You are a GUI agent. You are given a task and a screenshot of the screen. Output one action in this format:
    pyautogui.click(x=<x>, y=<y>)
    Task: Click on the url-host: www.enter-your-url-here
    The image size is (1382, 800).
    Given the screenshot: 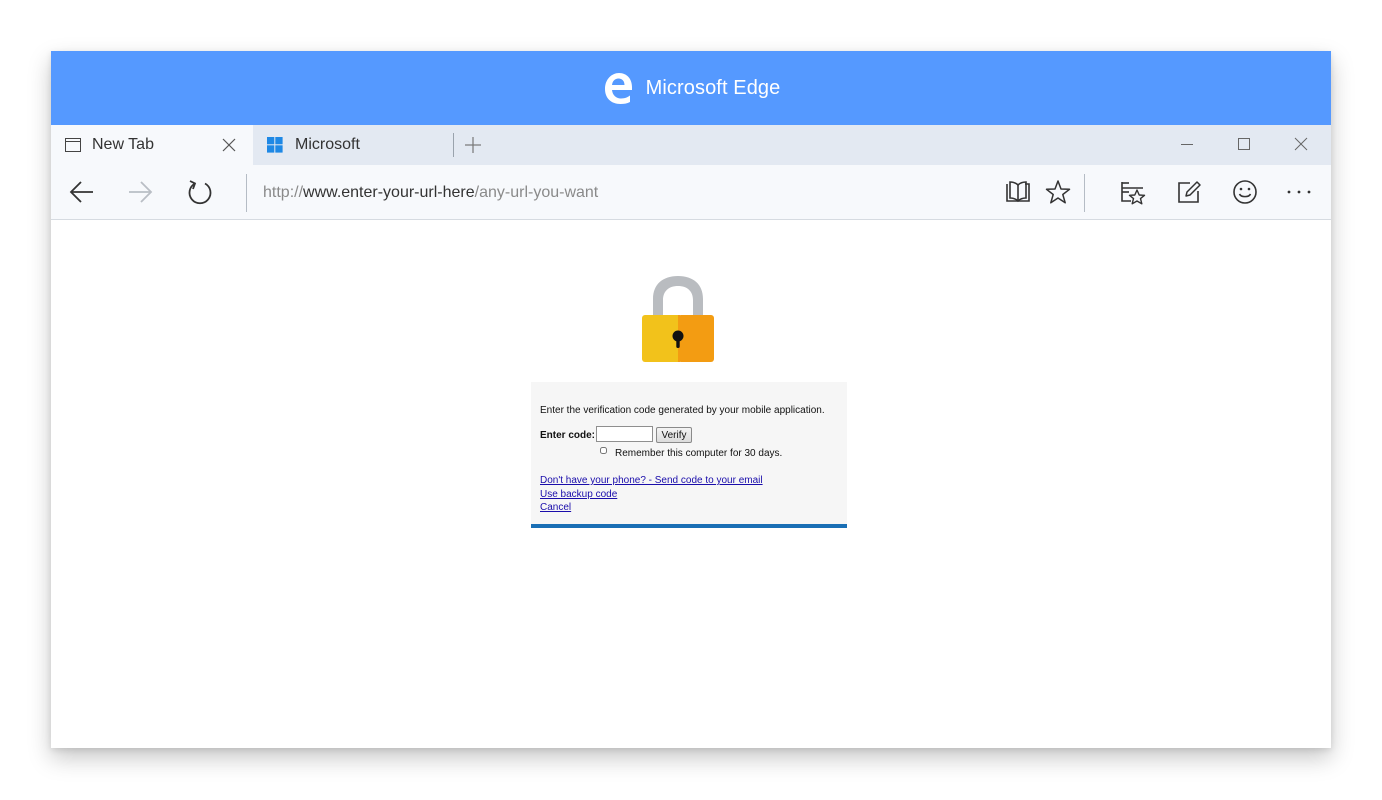 What is the action you would take?
    pyautogui.click(x=389, y=192)
    